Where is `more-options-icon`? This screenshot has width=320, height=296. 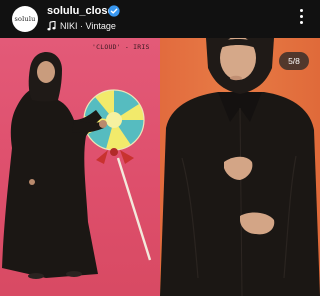
more-options-icon is located at coordinates (301, 20).